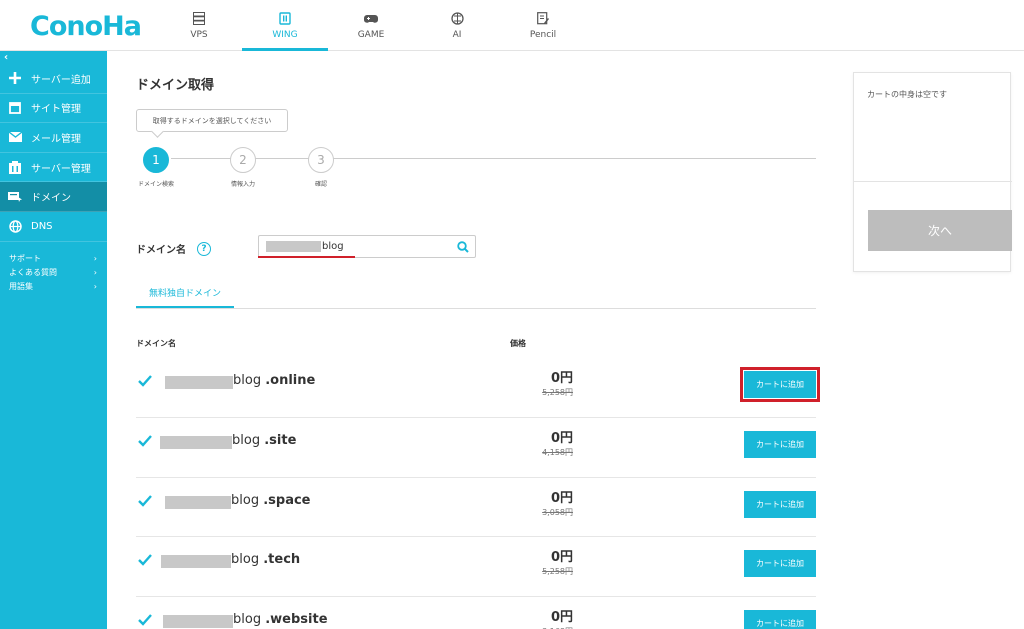 This screenshot has height=629, width=1024. Describe the element at coordinates (61, 80) in the screenshot. I see `sidebar-item-label: サーバー追加` at that location.